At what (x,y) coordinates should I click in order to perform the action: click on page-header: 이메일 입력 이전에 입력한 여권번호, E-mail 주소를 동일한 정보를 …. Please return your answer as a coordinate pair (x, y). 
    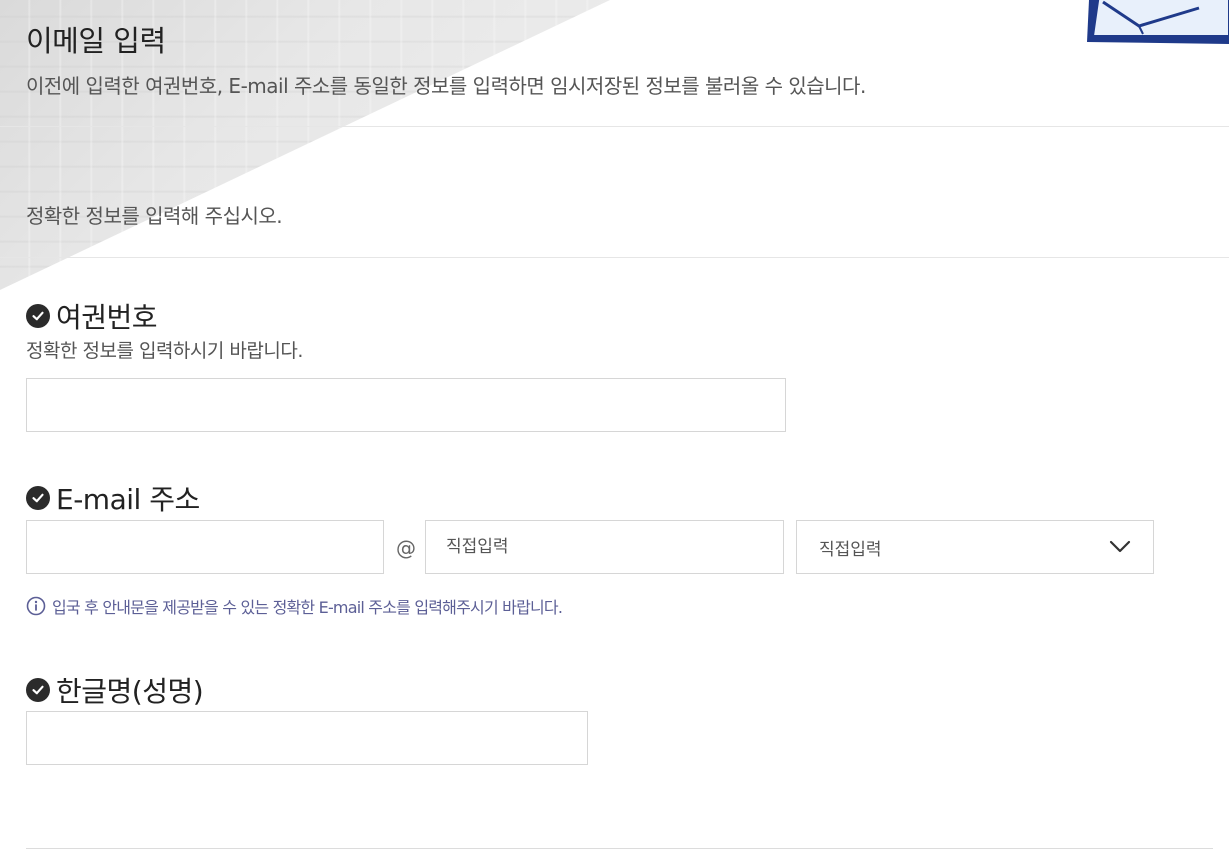
    Looking at the image, I should click on (627, 63).